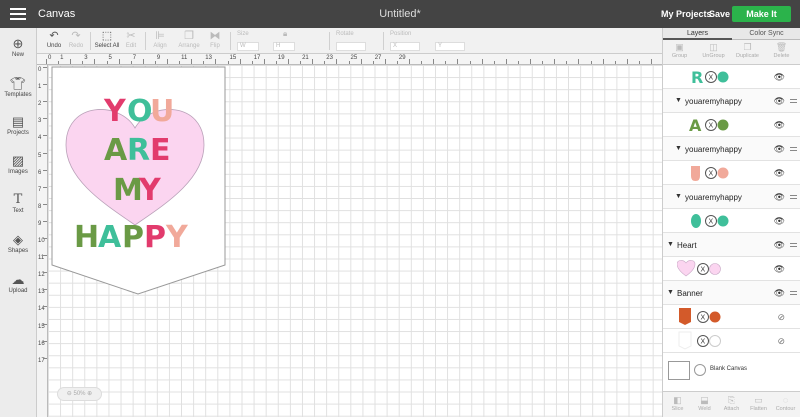 This screenshot has width=800, height=417. Describe the element at coordinates (679, 50) in the screenshot. I see `group-button: ▣ Group` at that location.